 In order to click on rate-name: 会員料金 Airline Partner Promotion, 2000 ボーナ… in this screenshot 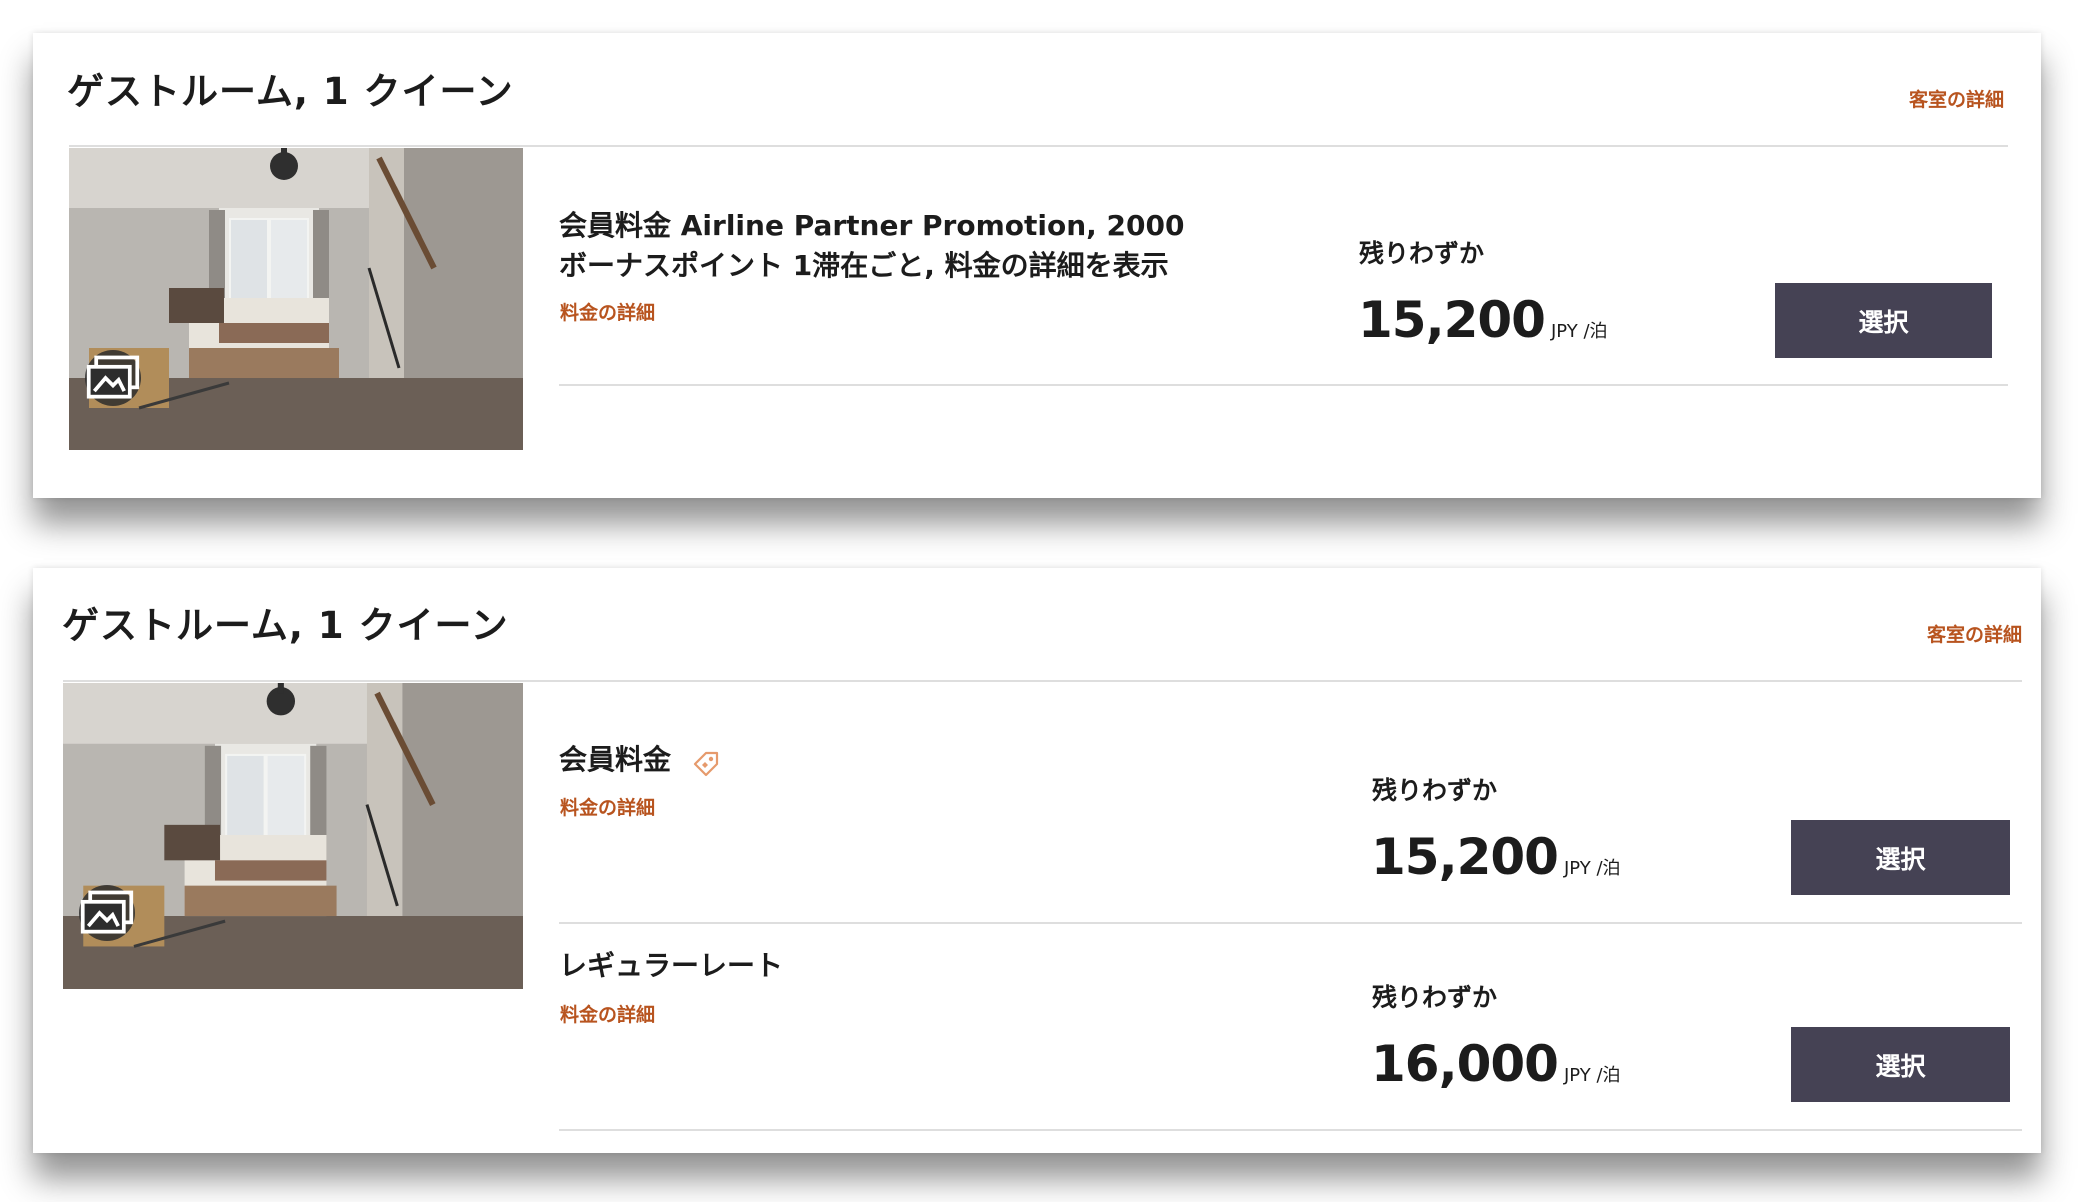, I will do `click(872, 245)`.